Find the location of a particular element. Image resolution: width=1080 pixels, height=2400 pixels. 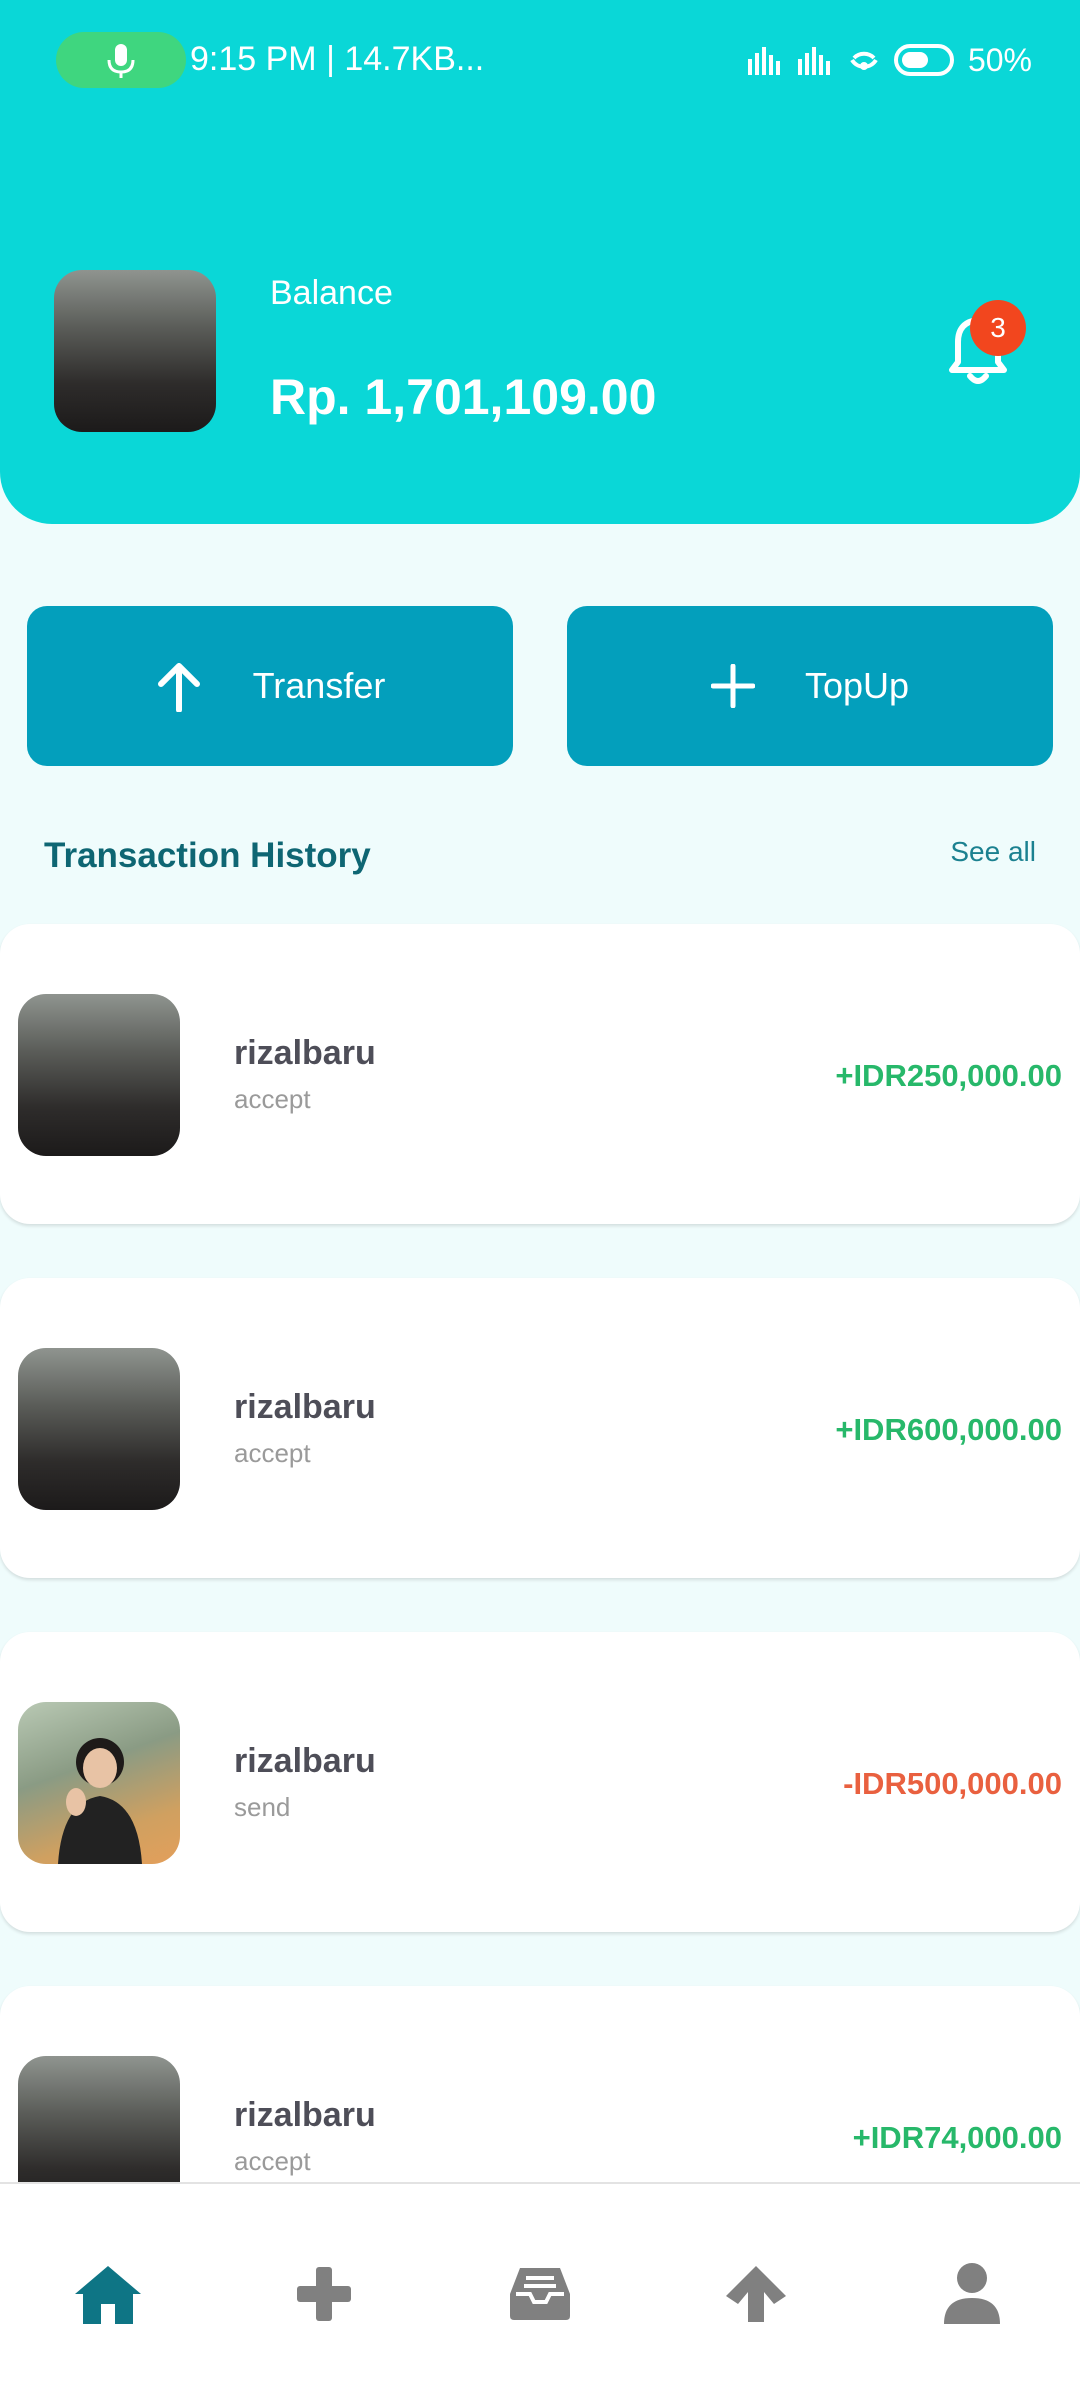

nav-profile is located at coordinates (972, 2294).